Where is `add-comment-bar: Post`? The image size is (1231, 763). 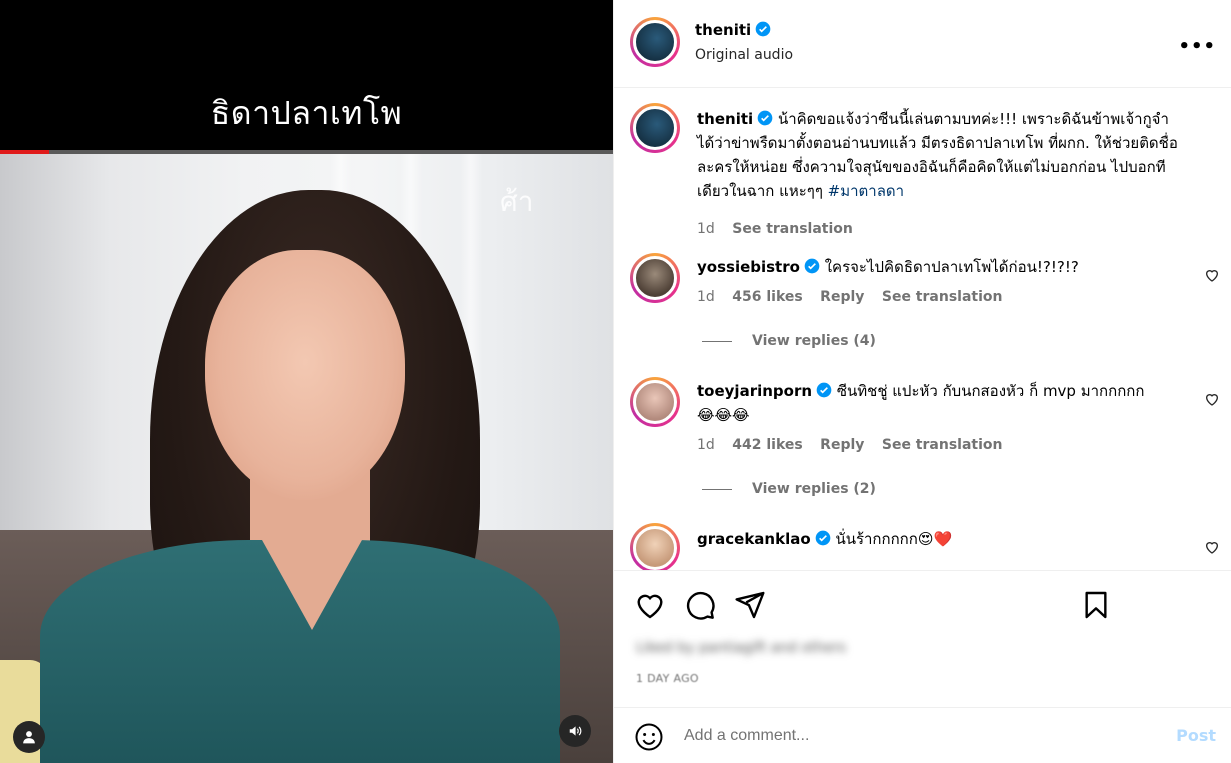
add-comment-bar: Post is located at coordinates (922, 735).